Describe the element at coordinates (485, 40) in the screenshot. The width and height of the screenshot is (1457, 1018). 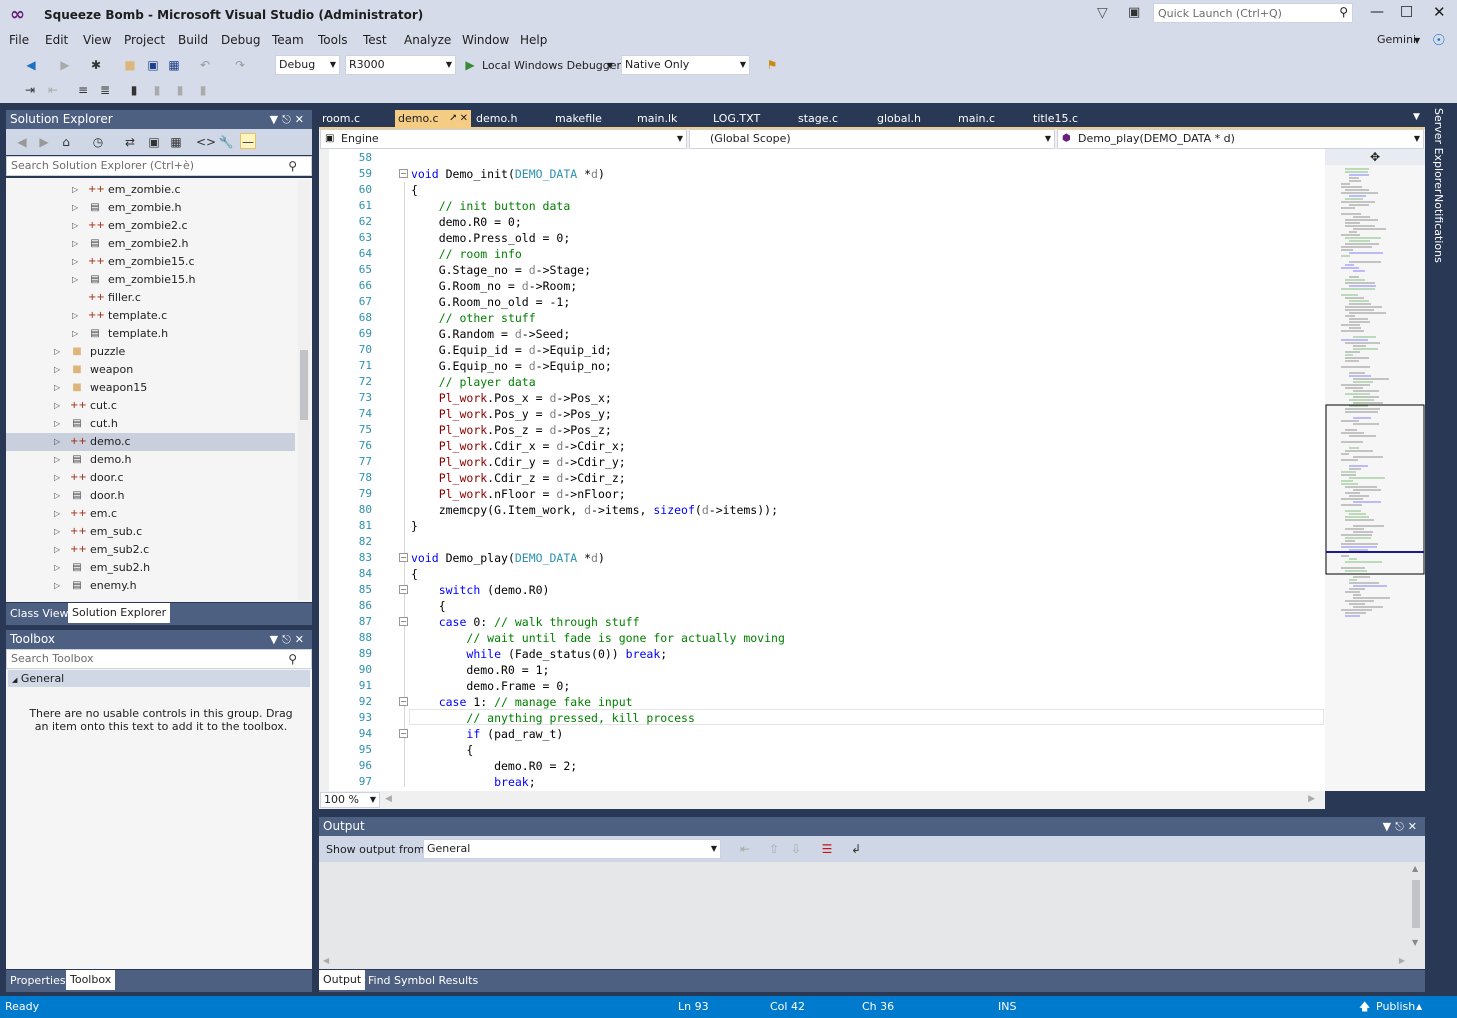
I see `menu-window: Window` at that location.